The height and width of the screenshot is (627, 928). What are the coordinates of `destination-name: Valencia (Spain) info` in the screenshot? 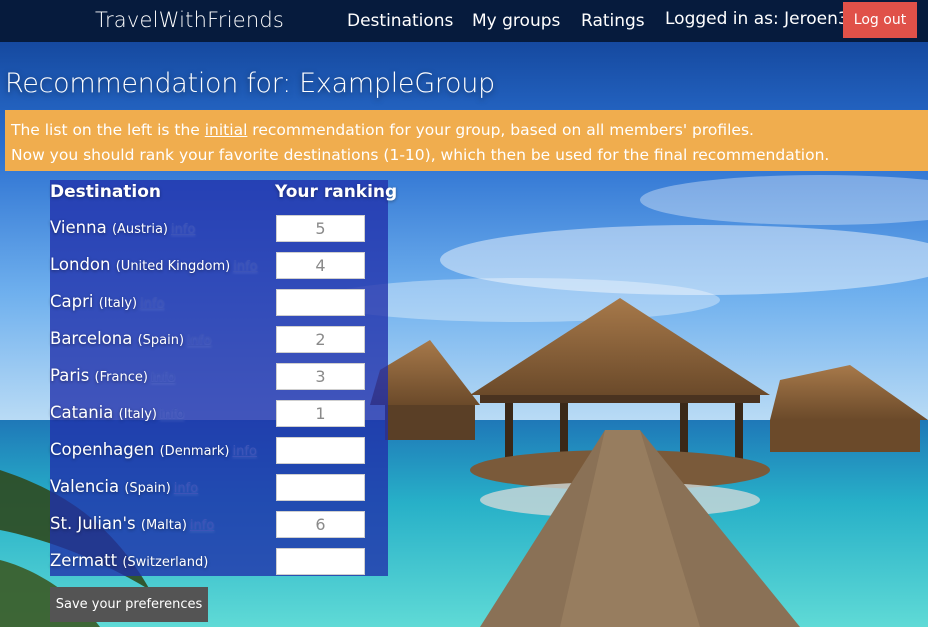 It's located at (124, 486).